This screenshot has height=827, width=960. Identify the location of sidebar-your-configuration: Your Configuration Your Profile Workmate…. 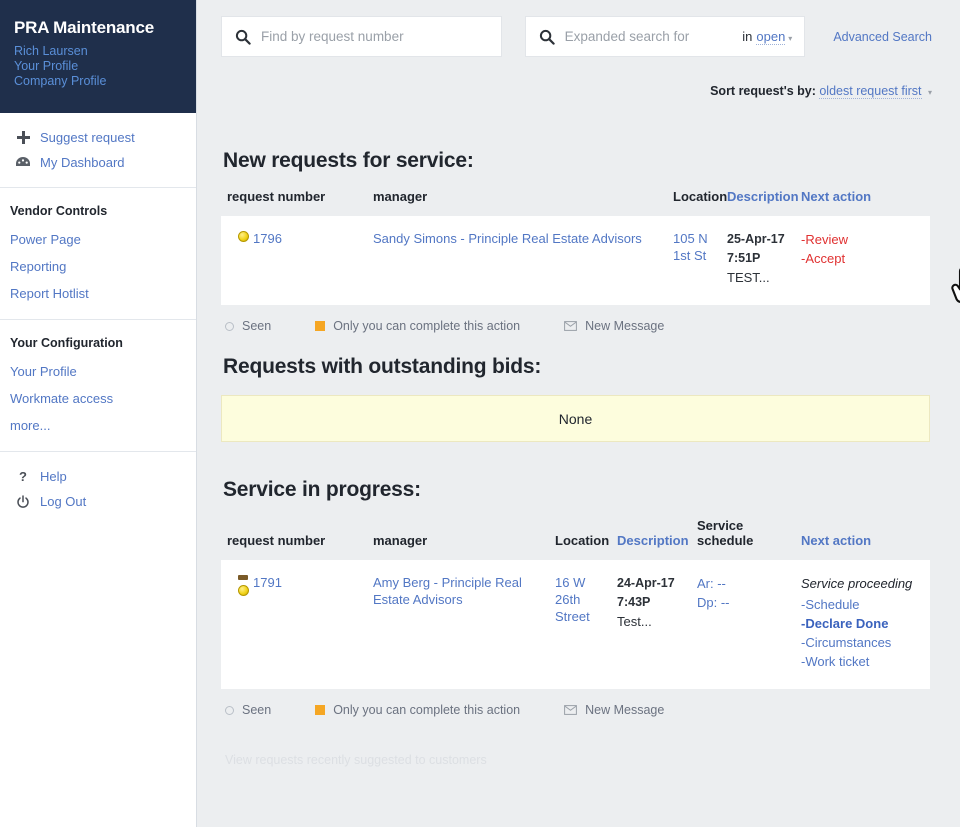
(98, 386).